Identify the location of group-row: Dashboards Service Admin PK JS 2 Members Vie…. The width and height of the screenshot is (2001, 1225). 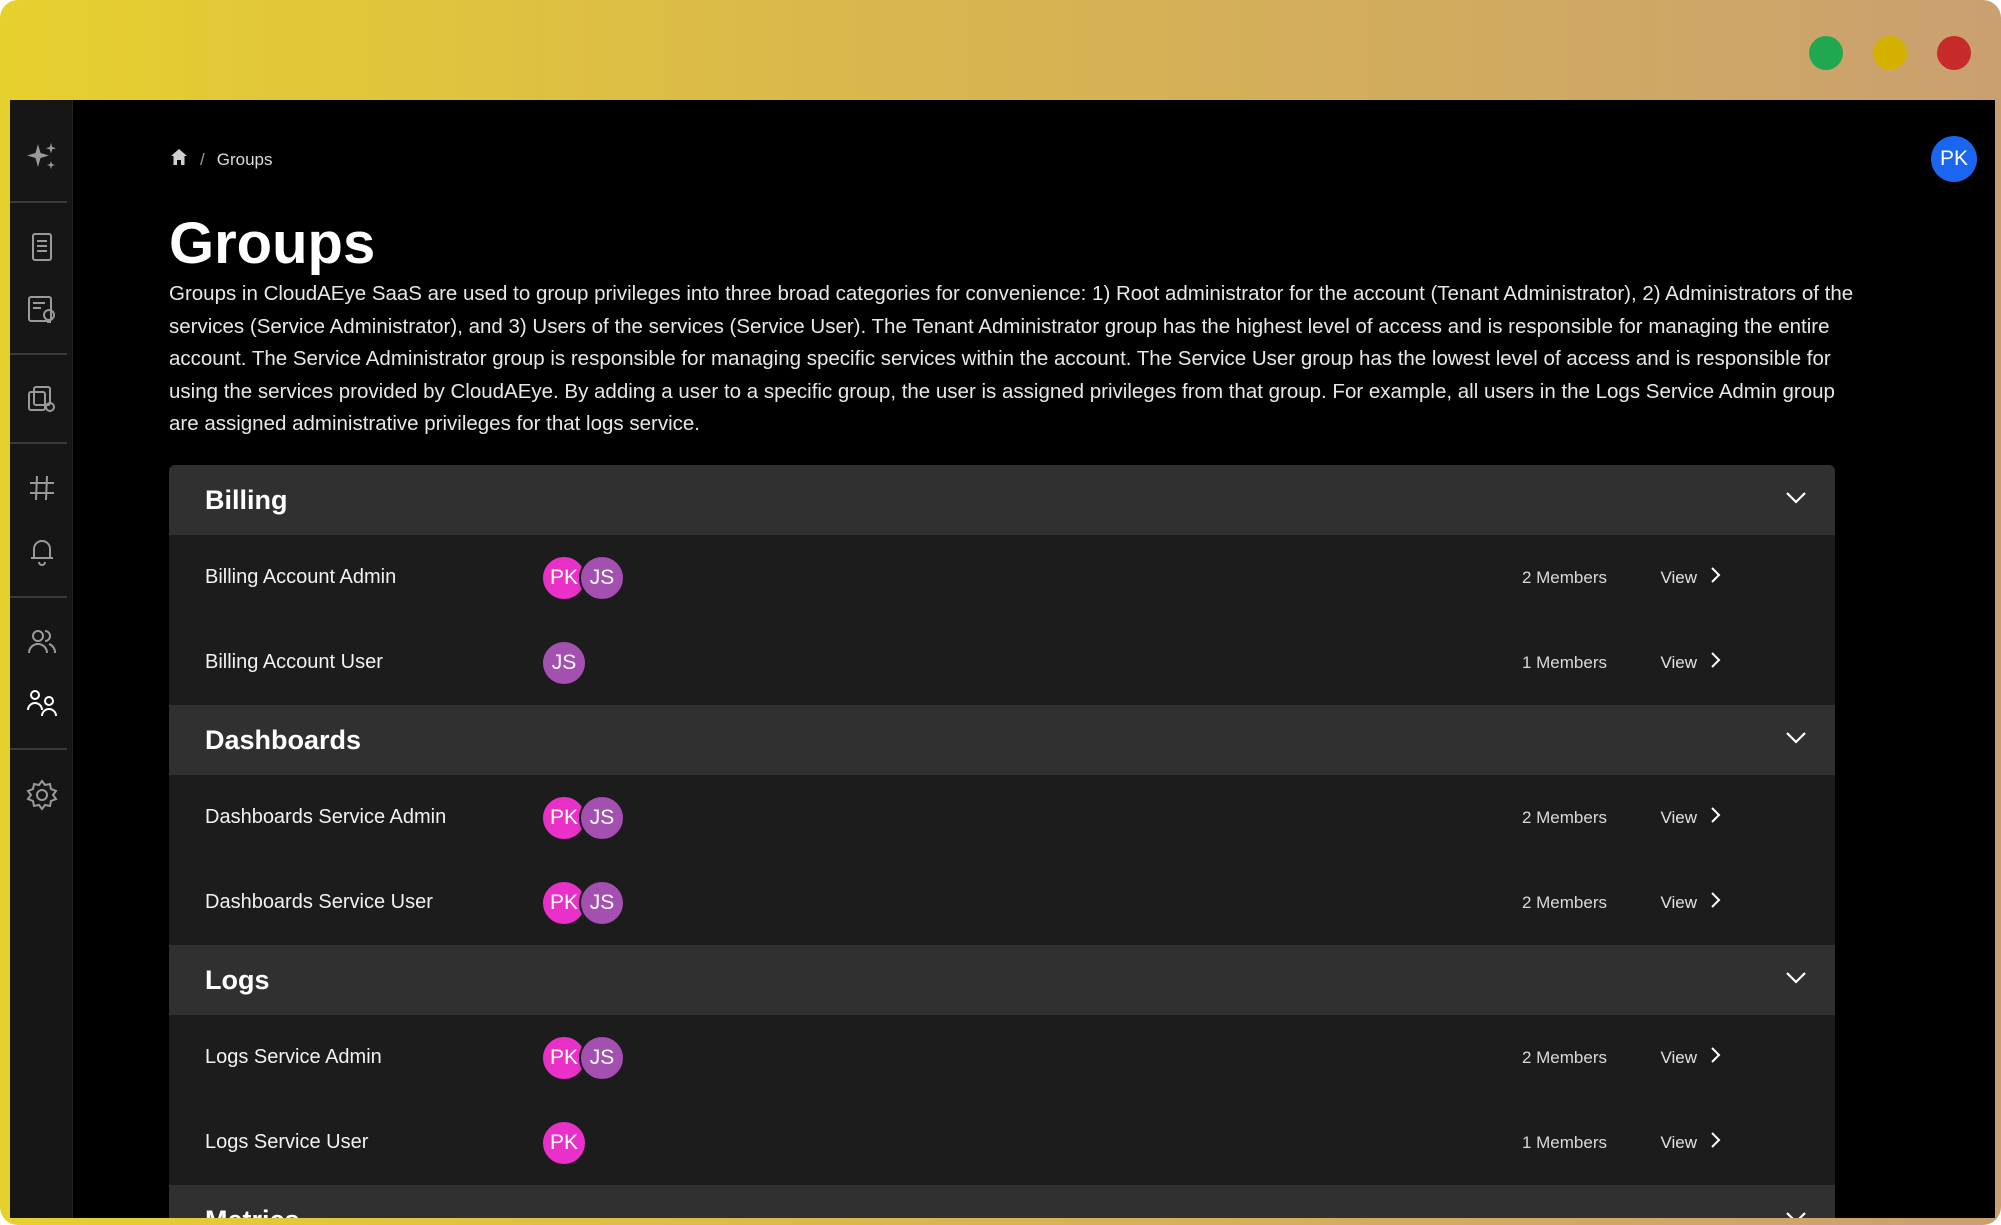
(1002, 817).